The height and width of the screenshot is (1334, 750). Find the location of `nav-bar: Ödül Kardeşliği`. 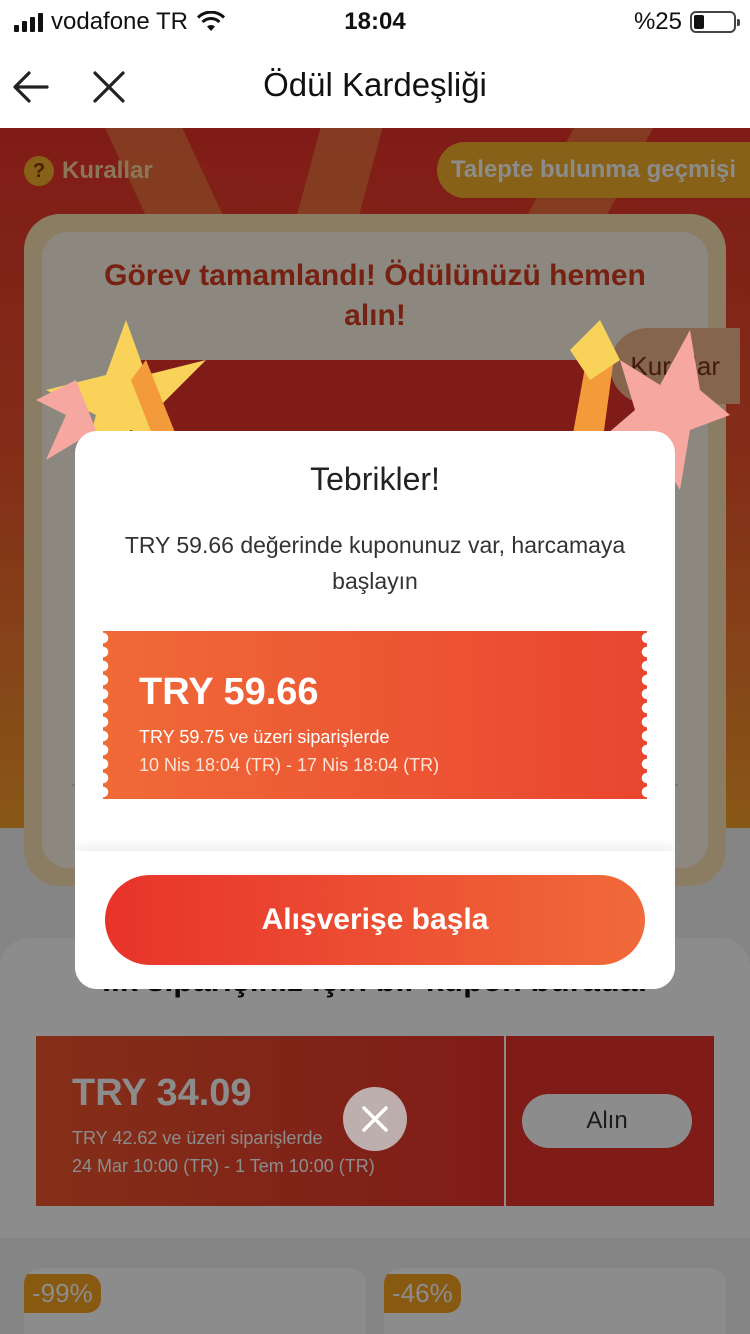

nav-bar: Ödül Kardeşliği is located at coordinates (375, 86).